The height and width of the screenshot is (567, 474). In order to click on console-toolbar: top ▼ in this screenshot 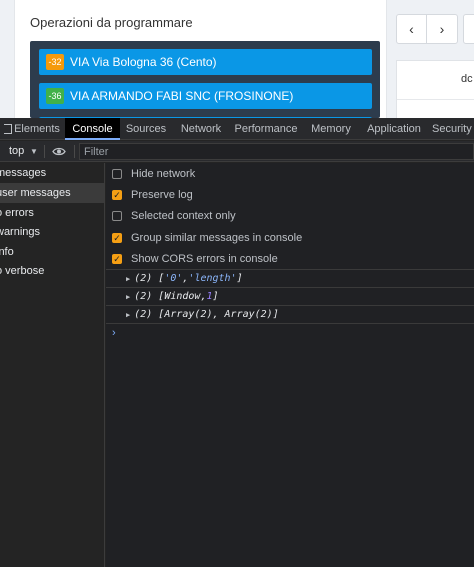, I will do `click(237, 151)`.